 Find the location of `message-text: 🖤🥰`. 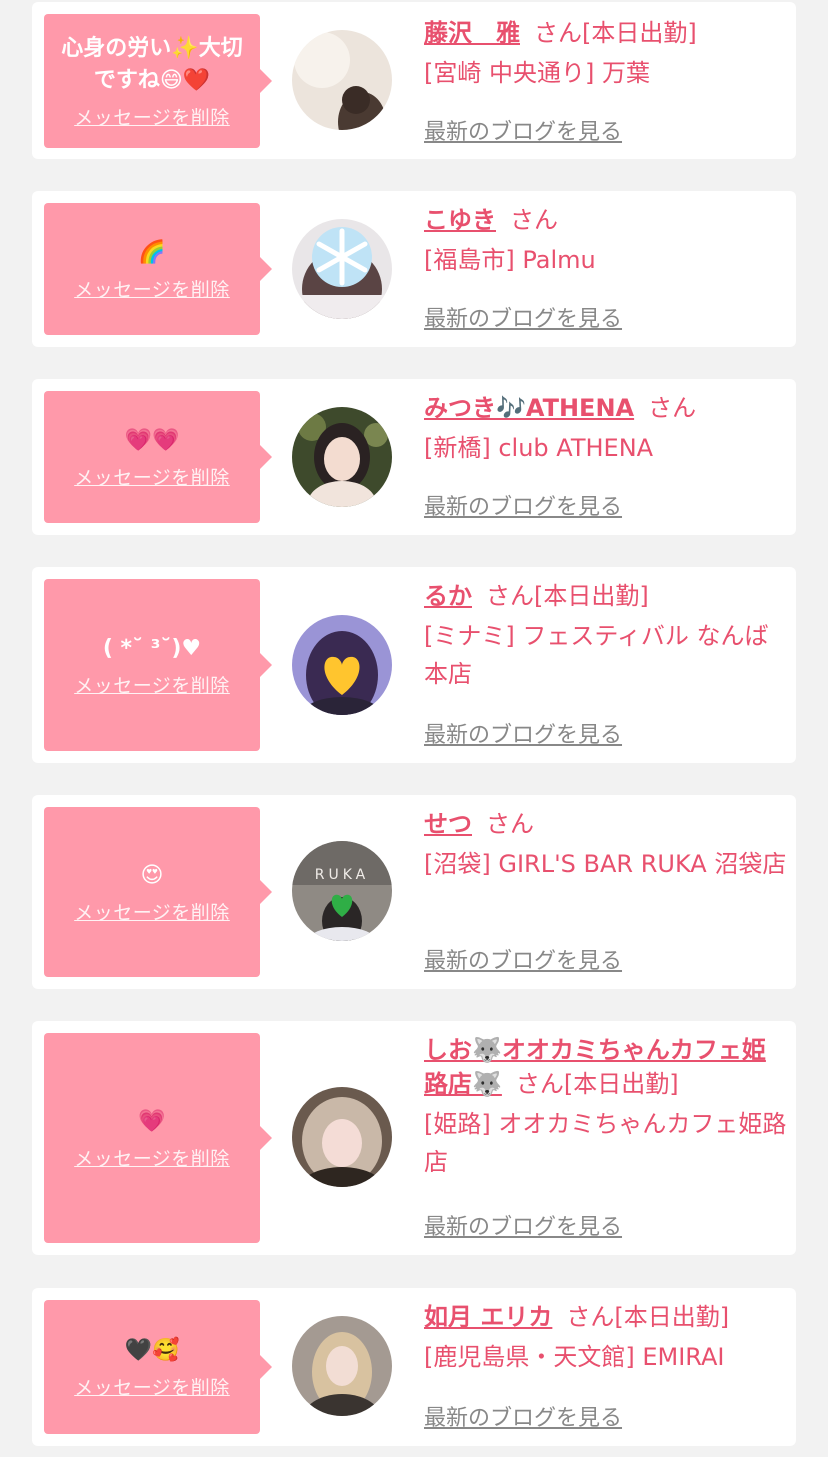

message-text: 🖤🥰 is located at coordinates (152, 1350).